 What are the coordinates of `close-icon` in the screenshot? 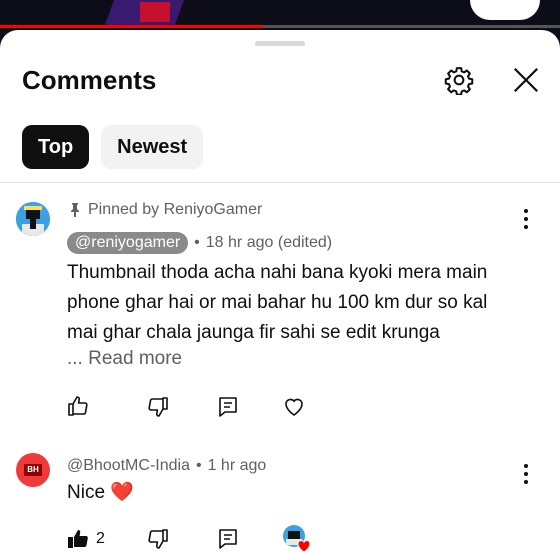 It's located at (526, 80).